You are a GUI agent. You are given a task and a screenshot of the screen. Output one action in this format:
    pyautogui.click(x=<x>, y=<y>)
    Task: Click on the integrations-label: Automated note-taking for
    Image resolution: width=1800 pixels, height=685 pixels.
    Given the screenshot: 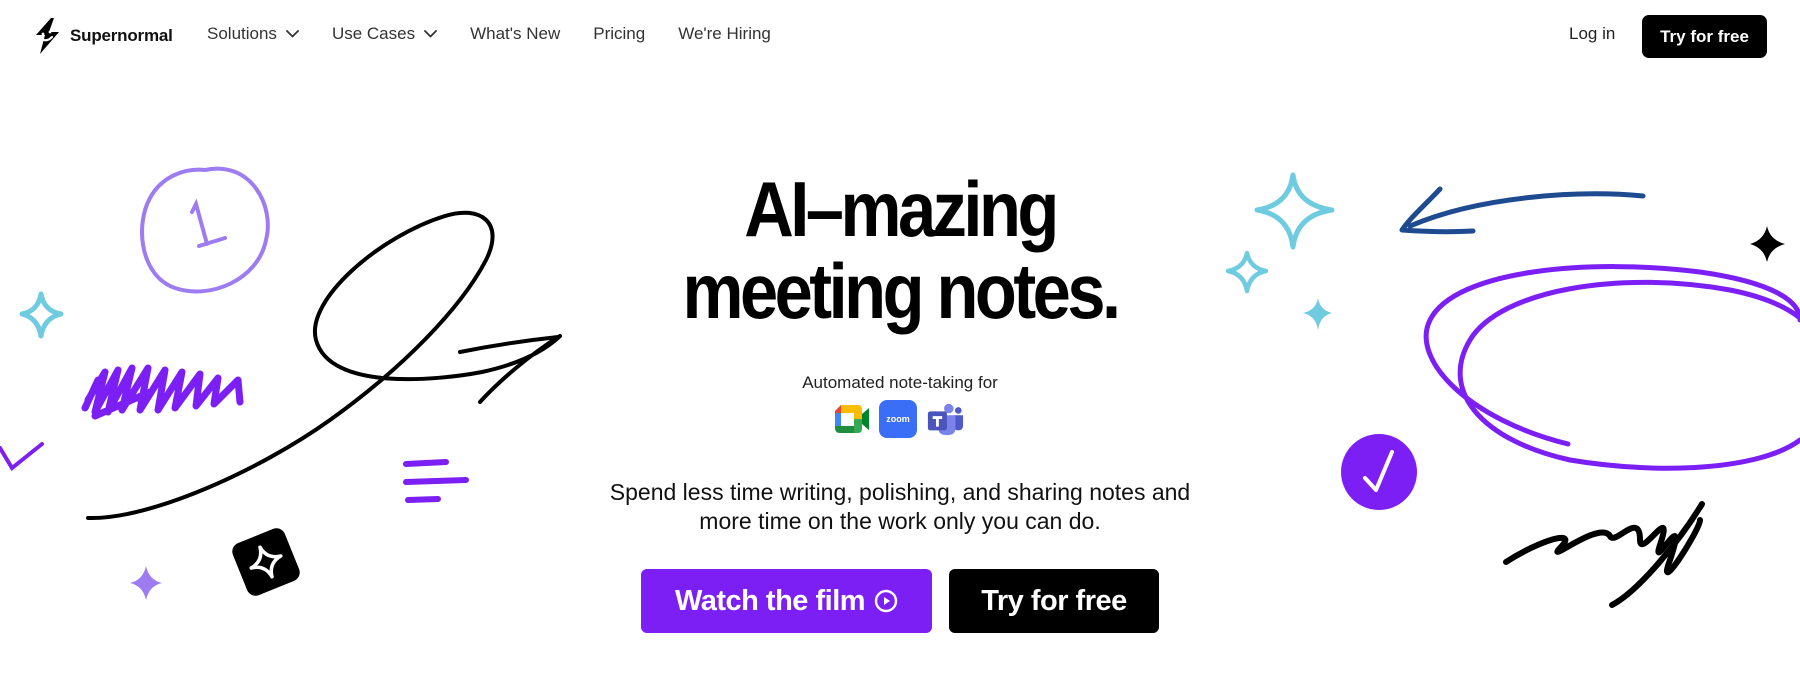 What is the action you would take?
    pyautogui.click(x=900, y=382)
    